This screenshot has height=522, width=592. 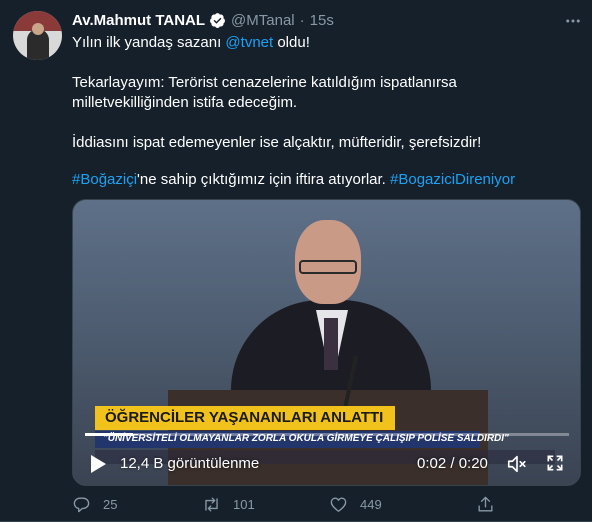 I want to click on mention-link: @tvnet, so click(x=249, y=42).